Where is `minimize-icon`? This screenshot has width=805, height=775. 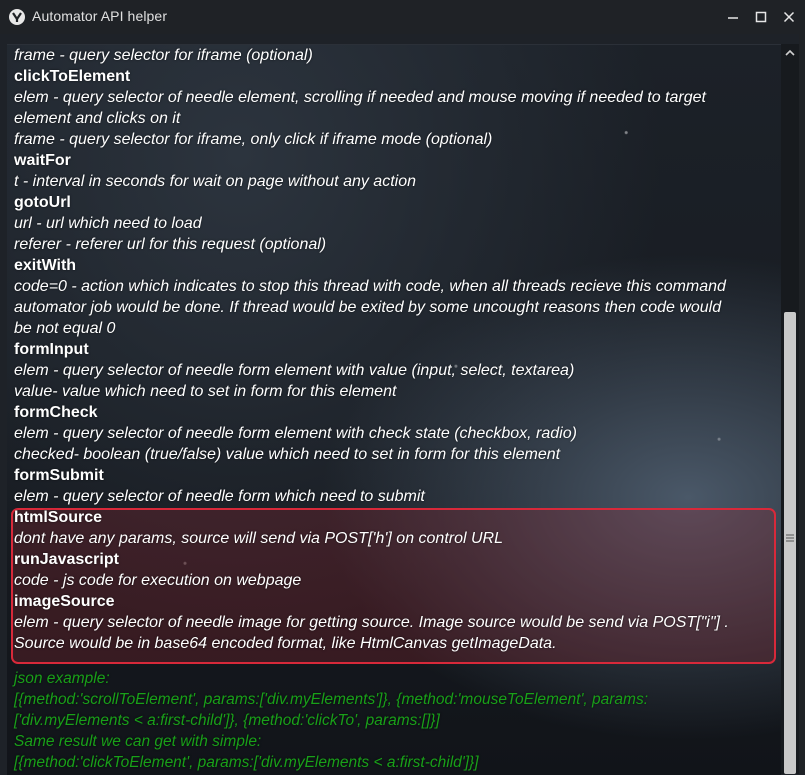 minimize-icon is located at coordinates (733, 18).